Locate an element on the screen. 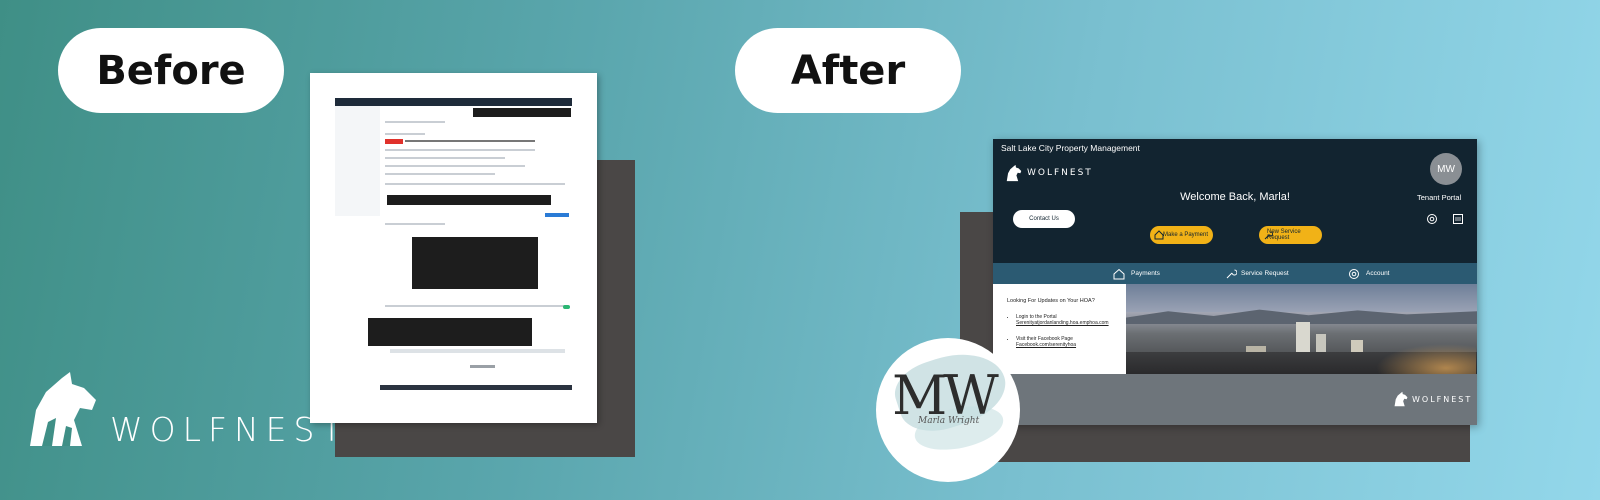  hoa-portal-link: Serenityatjordanlanding.hoa.emphoa.com is located at coordinates (1076, 323).